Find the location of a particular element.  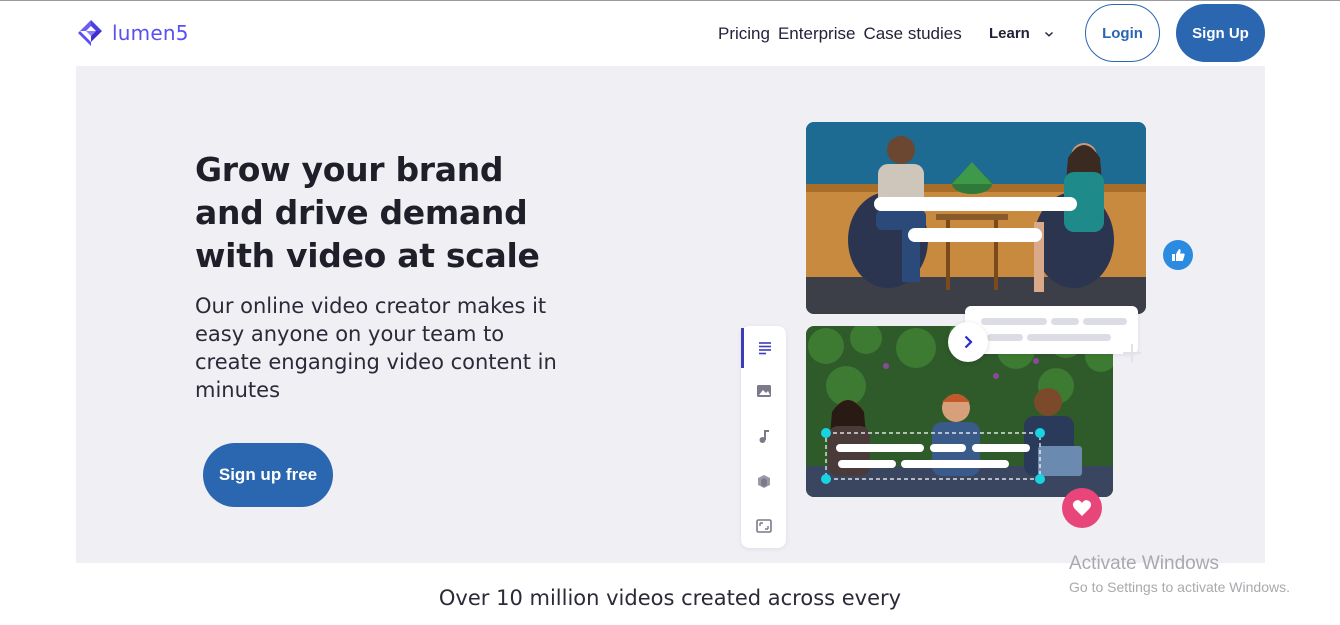

hero-title-line: Grow your brand is located at coordinates (349, 169).